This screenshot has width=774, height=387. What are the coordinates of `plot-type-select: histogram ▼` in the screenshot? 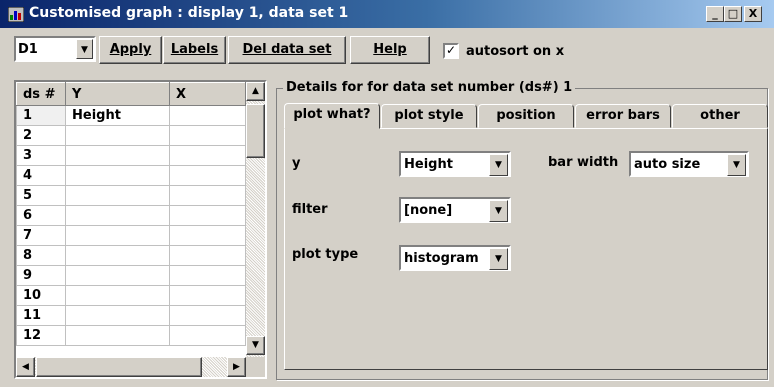 It's located at (455, 258).